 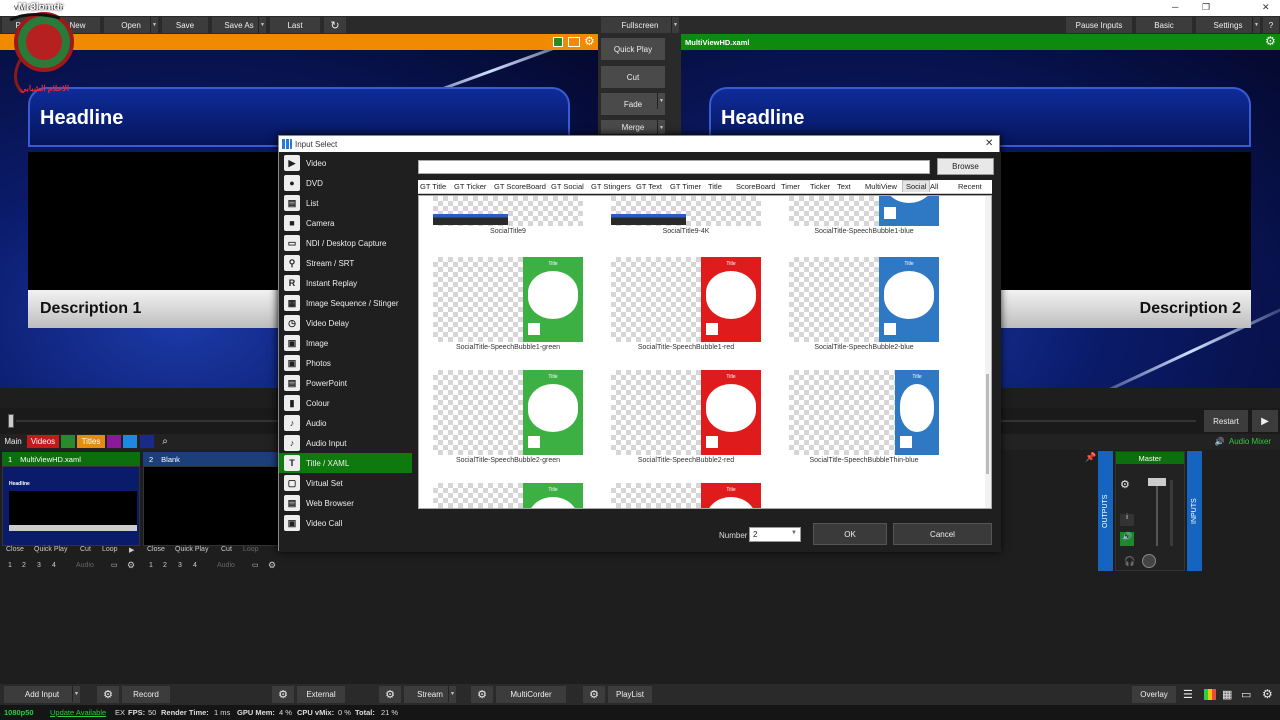 What do you see at coordinates (42, 694) in the screenshot?
I see `add-input-button: Add Input ▼` at bounding box center [42, 694].